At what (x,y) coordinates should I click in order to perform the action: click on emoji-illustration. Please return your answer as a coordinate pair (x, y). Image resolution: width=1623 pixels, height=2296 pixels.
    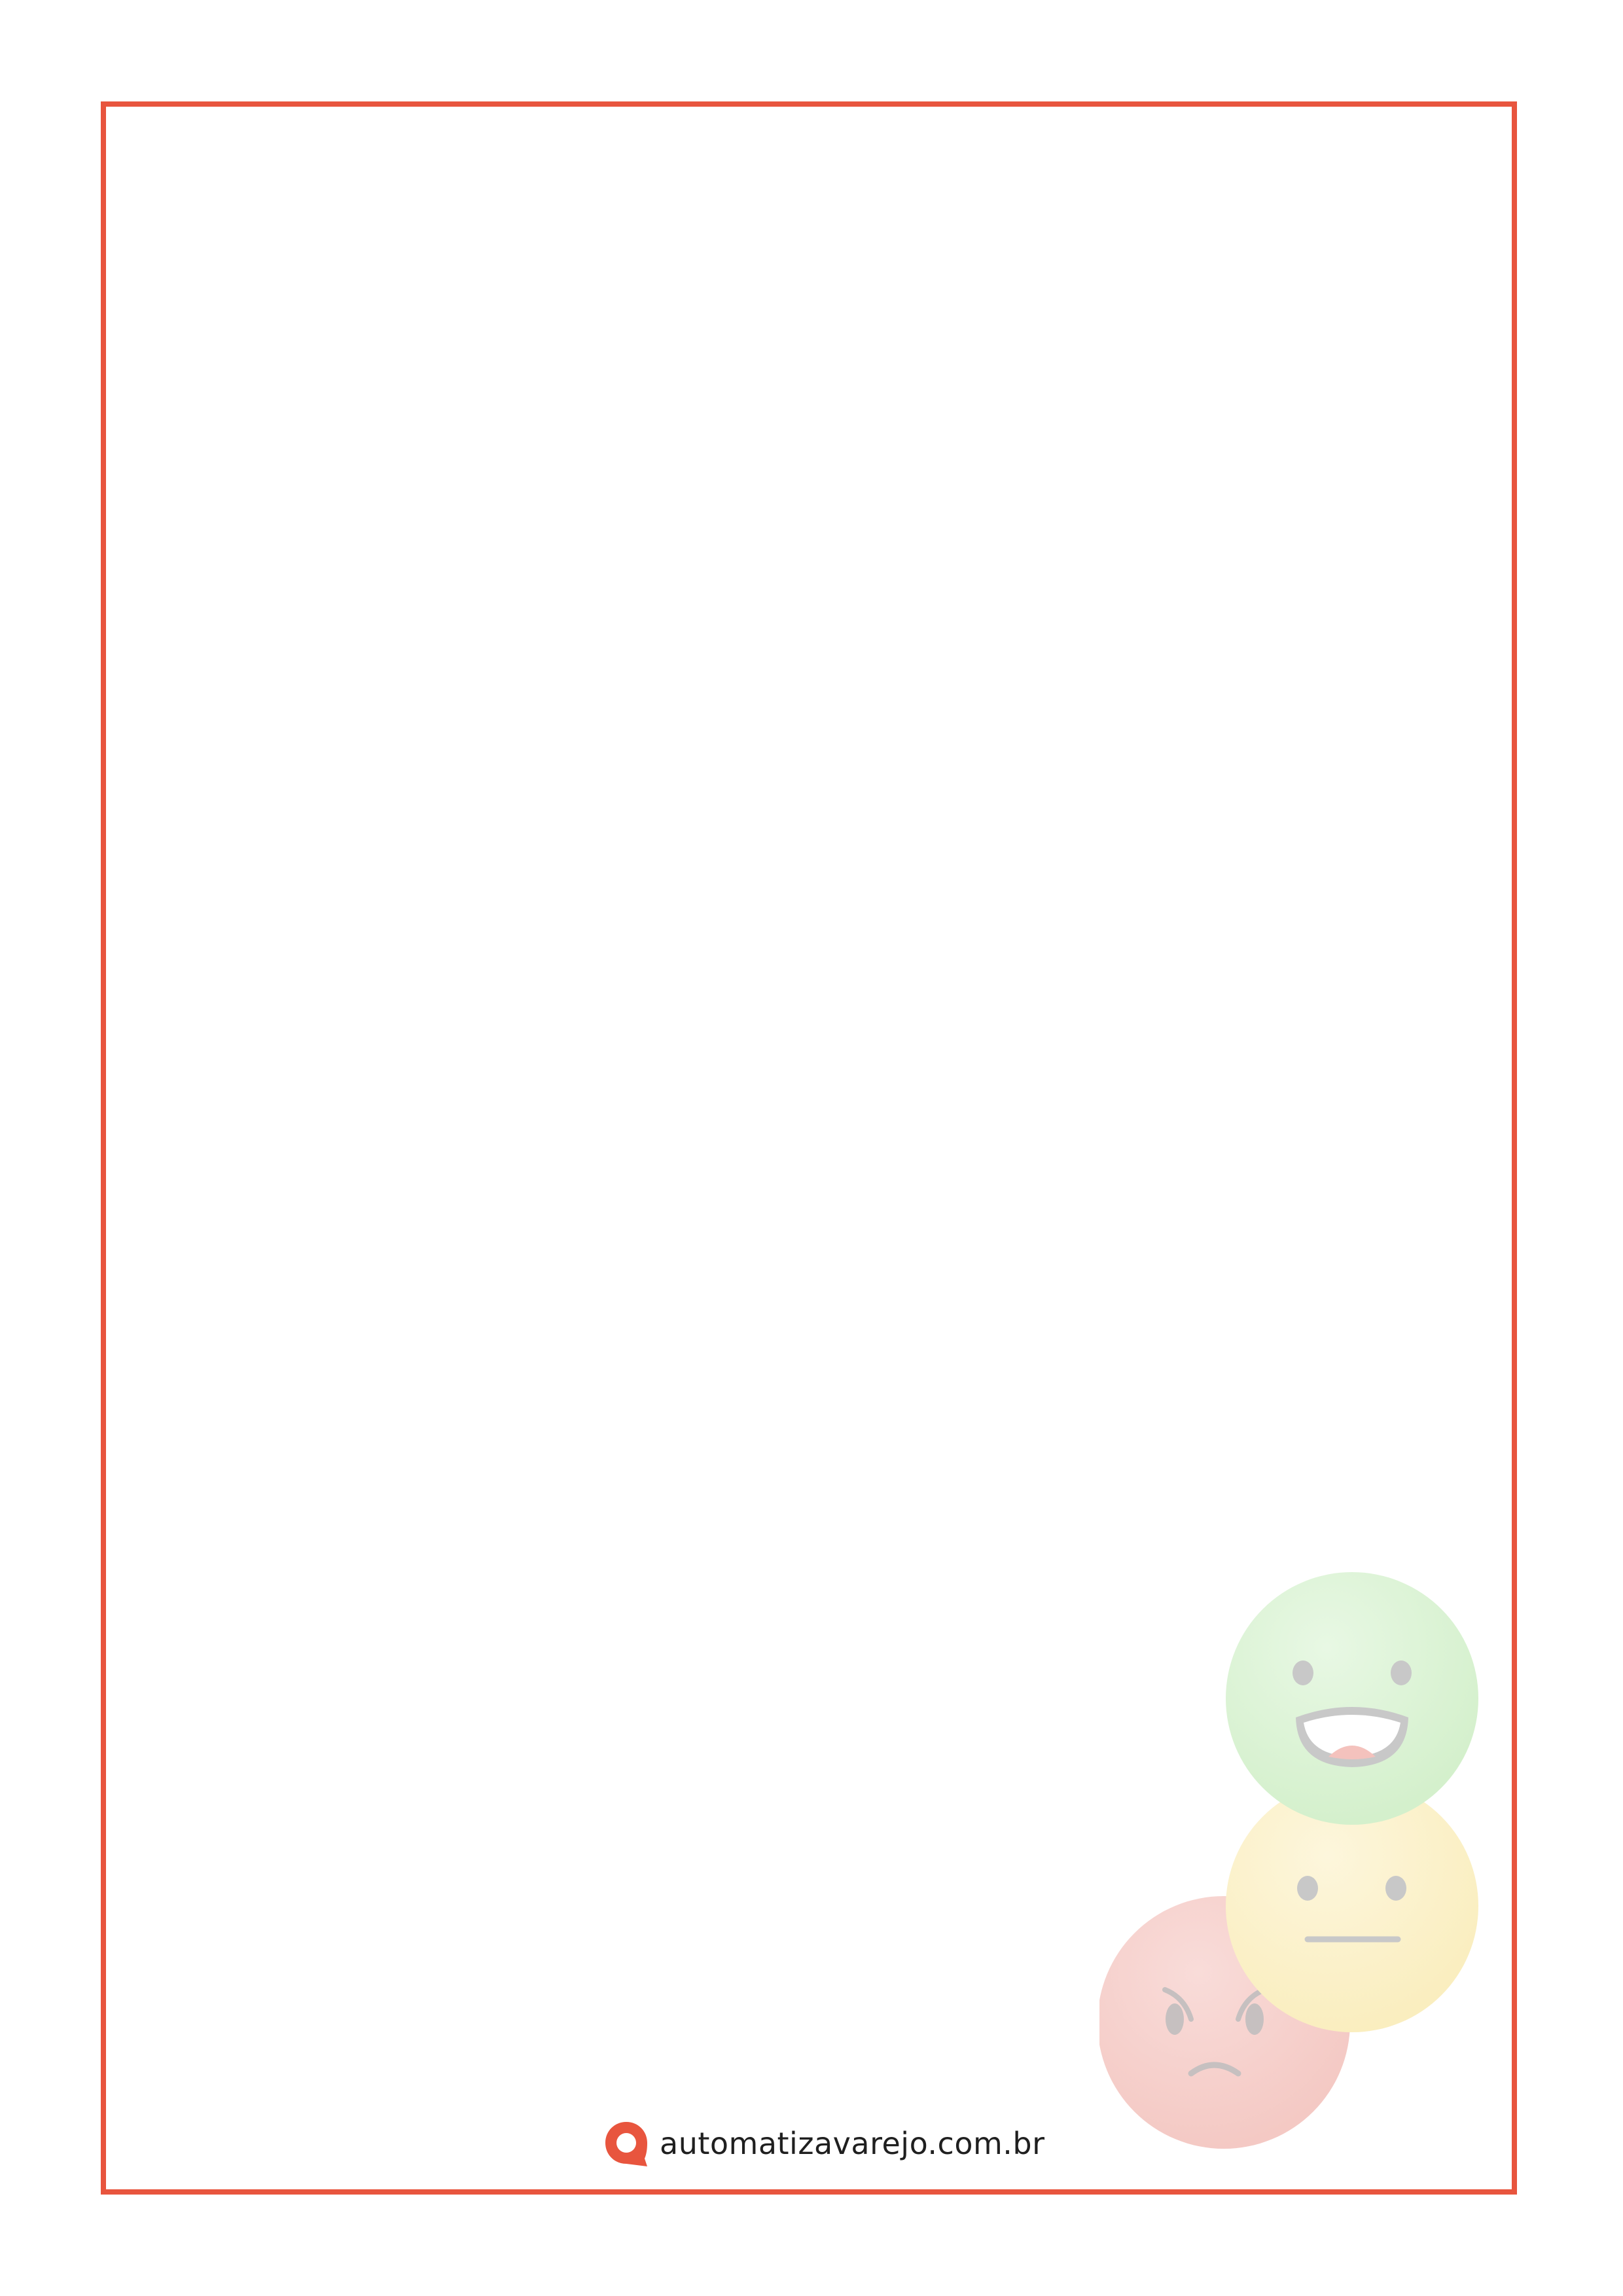
    Looking at the image, I should click on (1295, 1872).